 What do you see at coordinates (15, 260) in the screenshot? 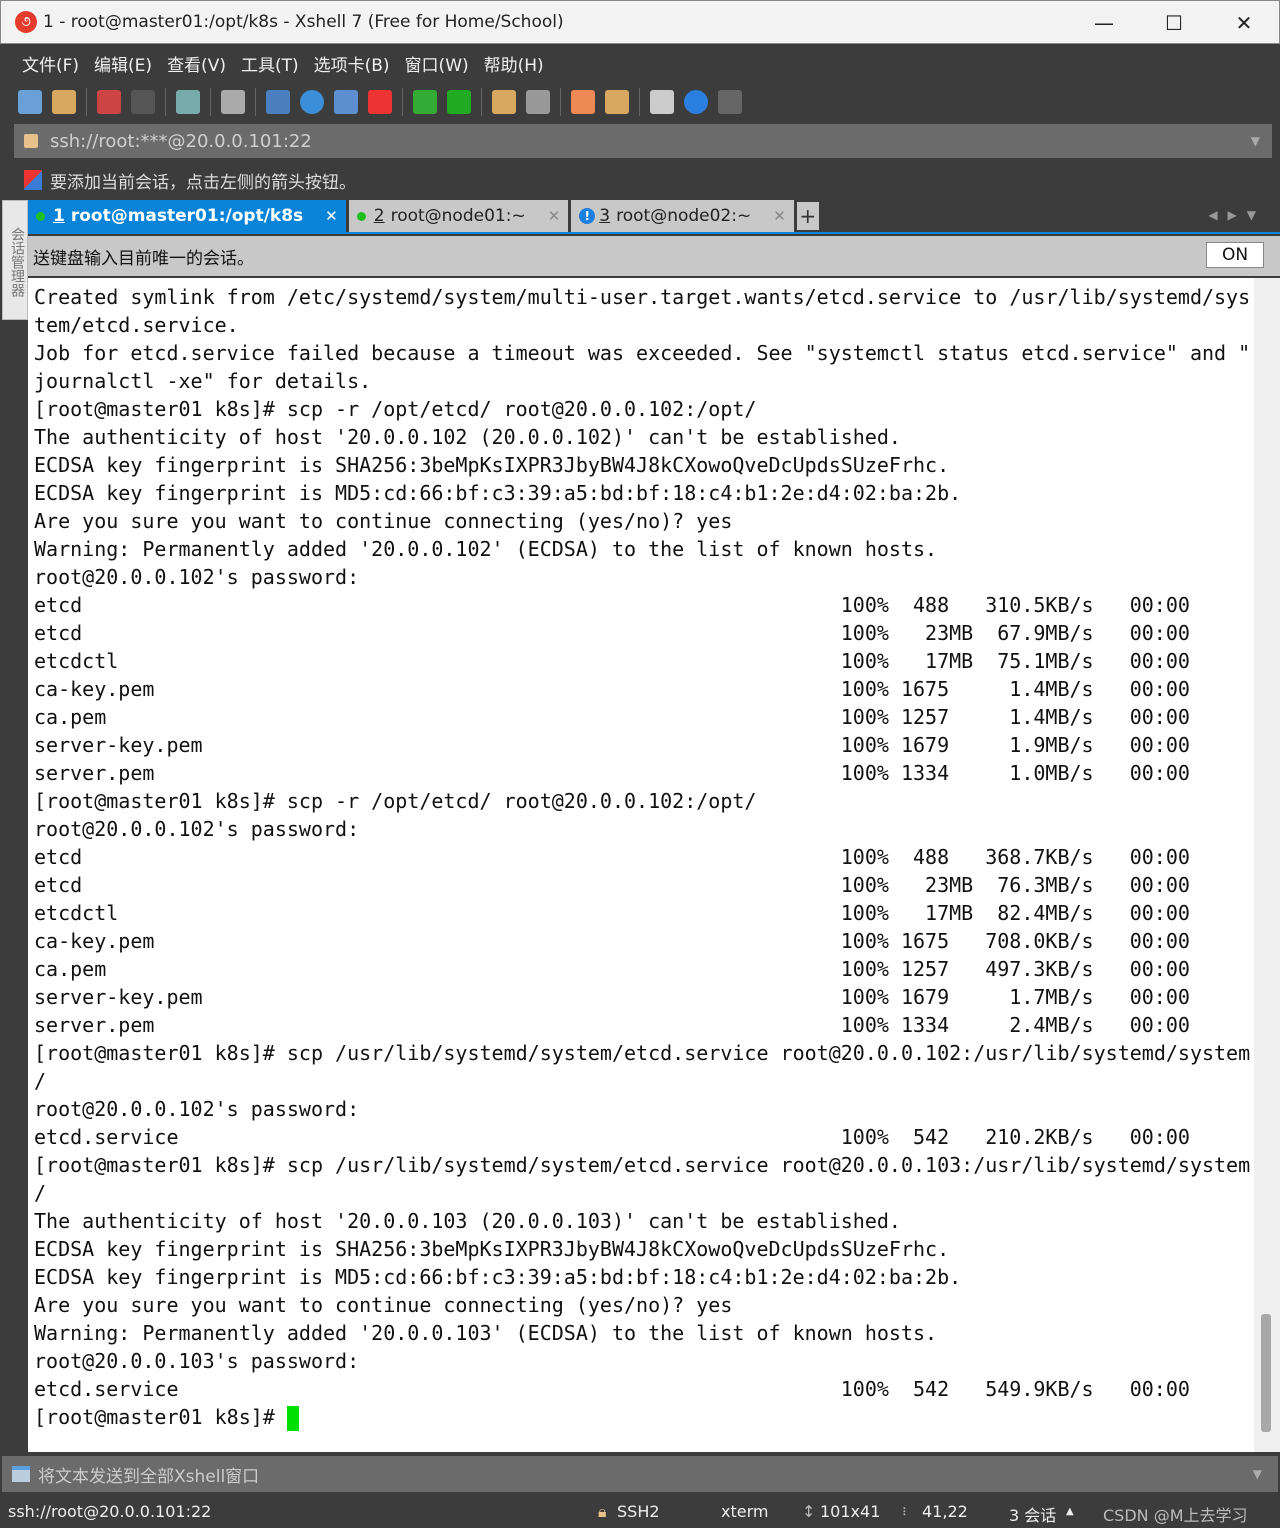
I see `session-manager-toggle: 会话管理器` at bounding box center [15, 260].